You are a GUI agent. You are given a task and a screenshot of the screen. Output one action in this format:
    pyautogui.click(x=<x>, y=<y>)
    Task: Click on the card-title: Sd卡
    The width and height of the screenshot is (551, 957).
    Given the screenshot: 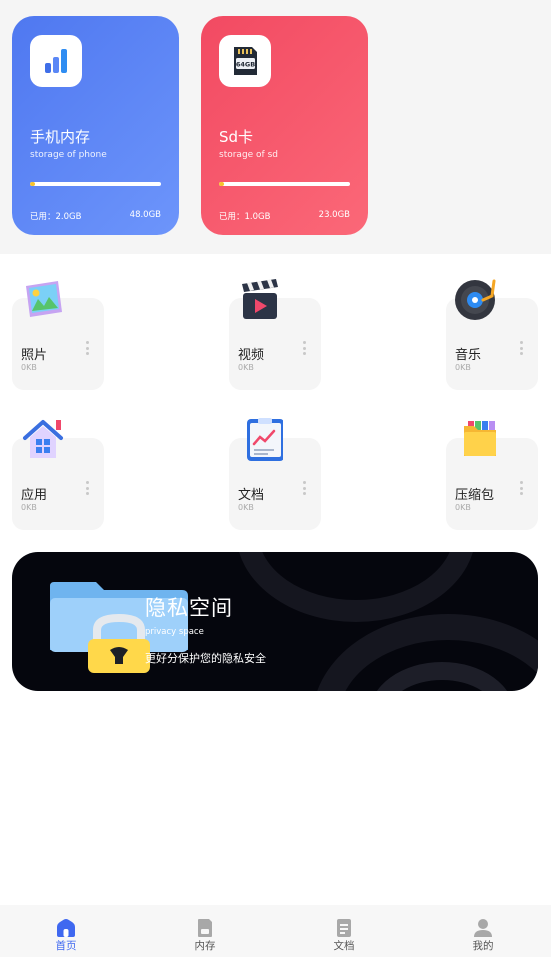 What is the action you would take?
    pyautogui.click(x=236, y=137)
    